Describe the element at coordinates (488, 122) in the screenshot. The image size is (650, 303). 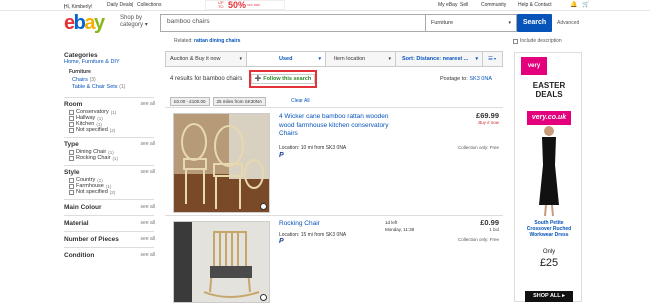
I see `buy-it-now-badge: Buy it now` at that location.